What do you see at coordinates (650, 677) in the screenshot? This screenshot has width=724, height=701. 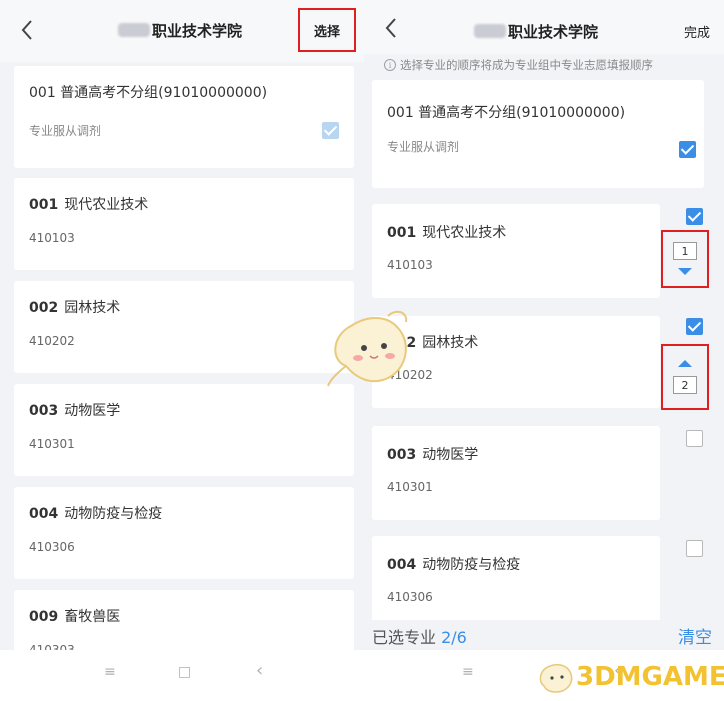 I see `watermark-text: 3DMGAME` at bounding box center [650, 677].